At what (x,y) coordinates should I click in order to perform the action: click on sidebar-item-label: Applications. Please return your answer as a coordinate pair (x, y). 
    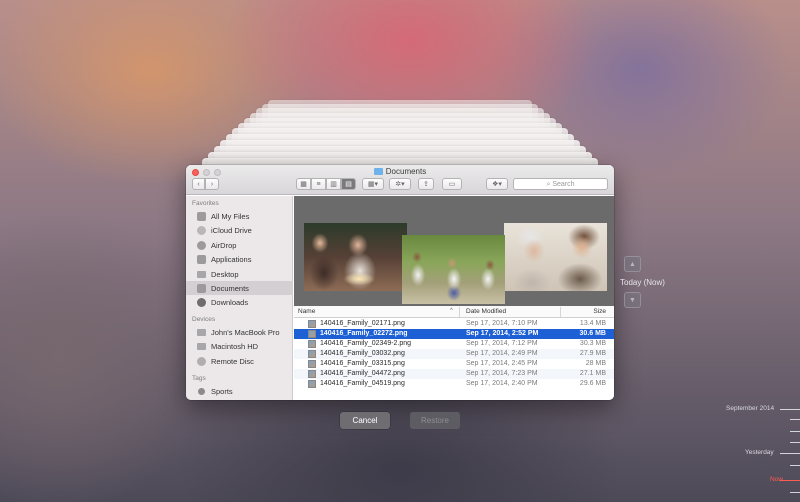
    Looking at the image, I should click on (231, 259).